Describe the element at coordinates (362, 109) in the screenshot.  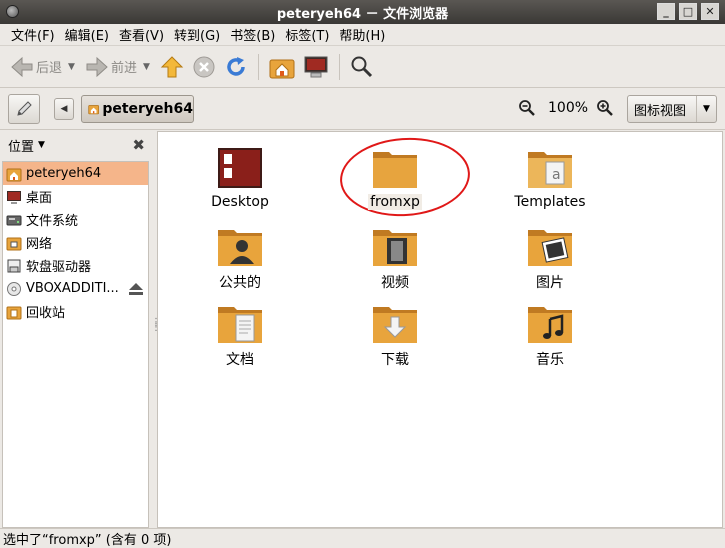
I see `location-bar: ◀ peteryeh64 100% 图标视图 ▼` at that location.